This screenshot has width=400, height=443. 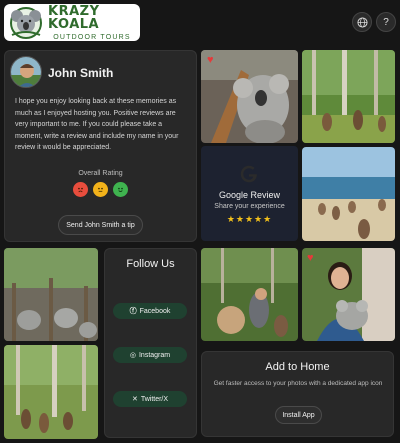 I want to click on rating-label: Overall Rating, so click(x=100, y=173).